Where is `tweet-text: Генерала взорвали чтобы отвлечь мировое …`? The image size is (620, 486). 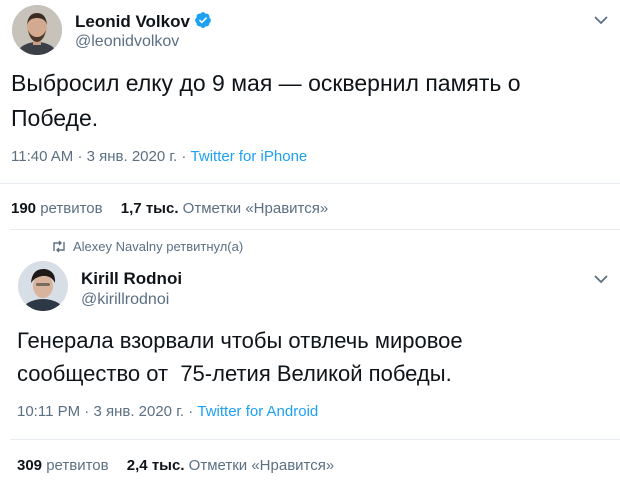 tweet-text: Генерала взорвали чтобы отвлечь мировое … is located at coordinates (243, 357).